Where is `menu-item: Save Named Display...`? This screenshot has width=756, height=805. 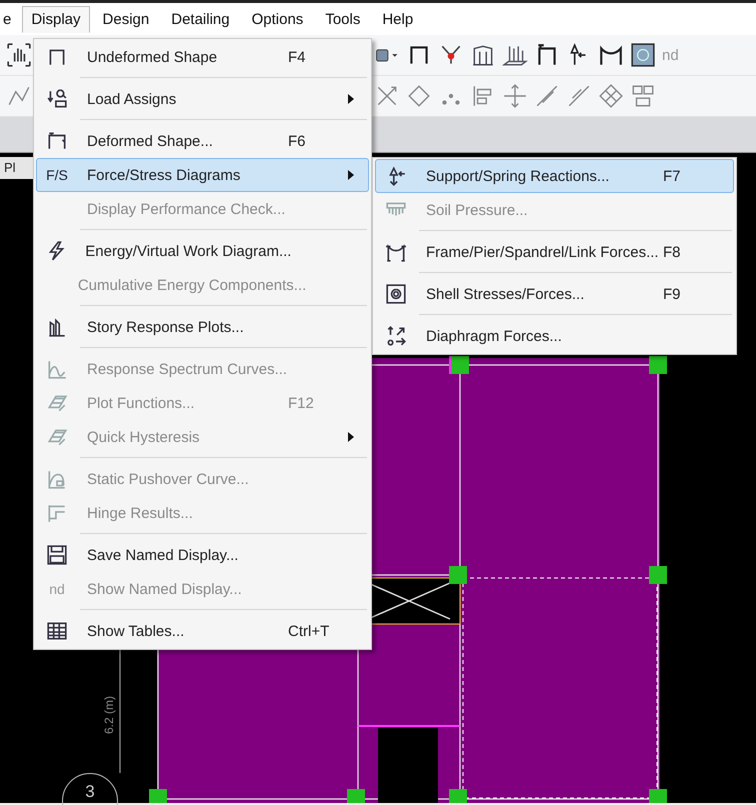
menu-item: Save Named Display... is located at coordinates (202, 555).